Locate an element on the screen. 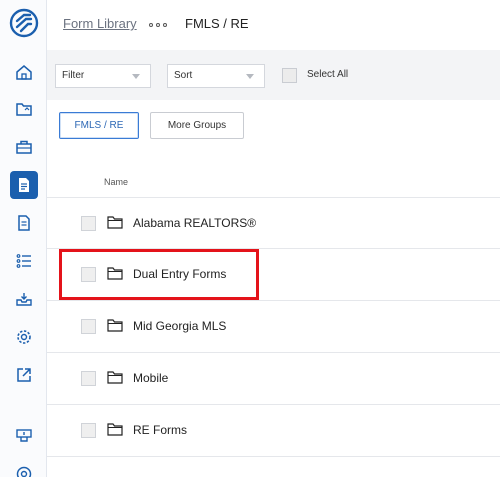  breadcrumb-more-icon is located at coordinates (158, 25).